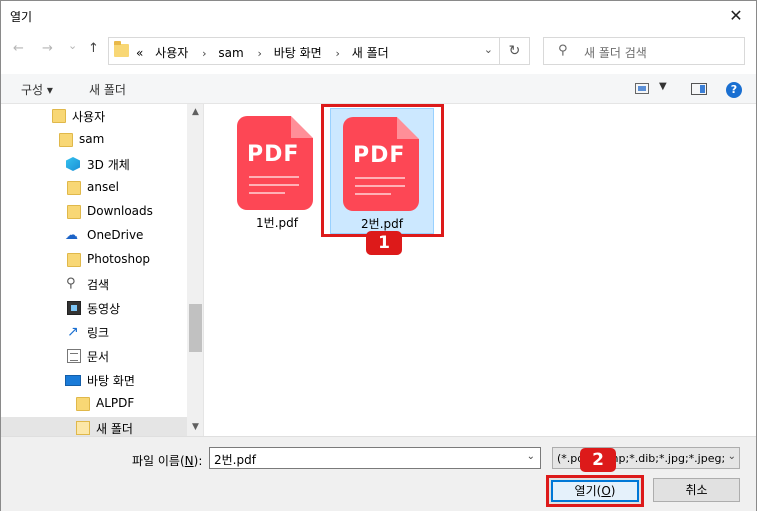 Image resolution: width=757 pixels, height=511 pixels. I want to click on sidebar-item-links: ↗ 링크, so click(94, 332).